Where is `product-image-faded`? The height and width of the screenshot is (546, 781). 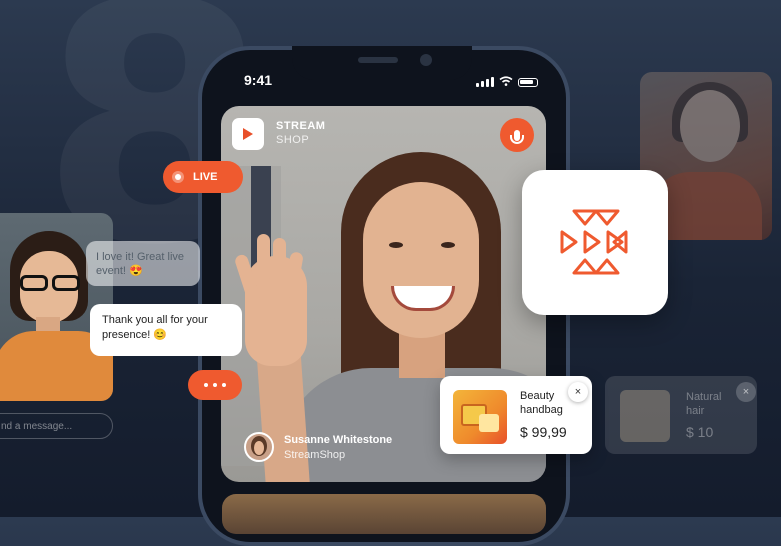 product-image-faded is located at coordinates (645, 416).